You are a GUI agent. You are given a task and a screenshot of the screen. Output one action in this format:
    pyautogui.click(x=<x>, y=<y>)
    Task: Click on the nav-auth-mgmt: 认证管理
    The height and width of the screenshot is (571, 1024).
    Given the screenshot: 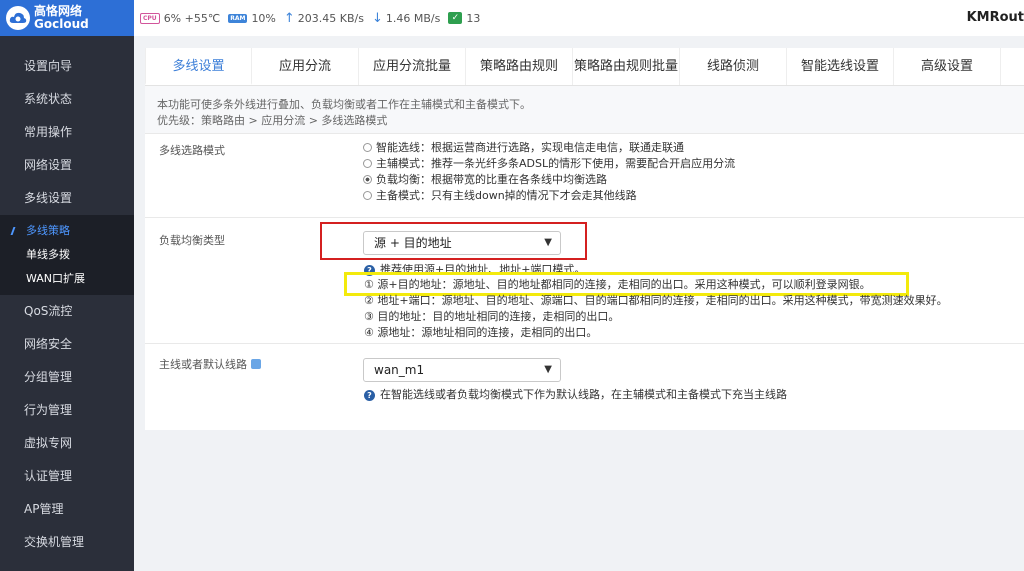 What is the action you would take?
    pyautogui.click(x=67, y=476)
    